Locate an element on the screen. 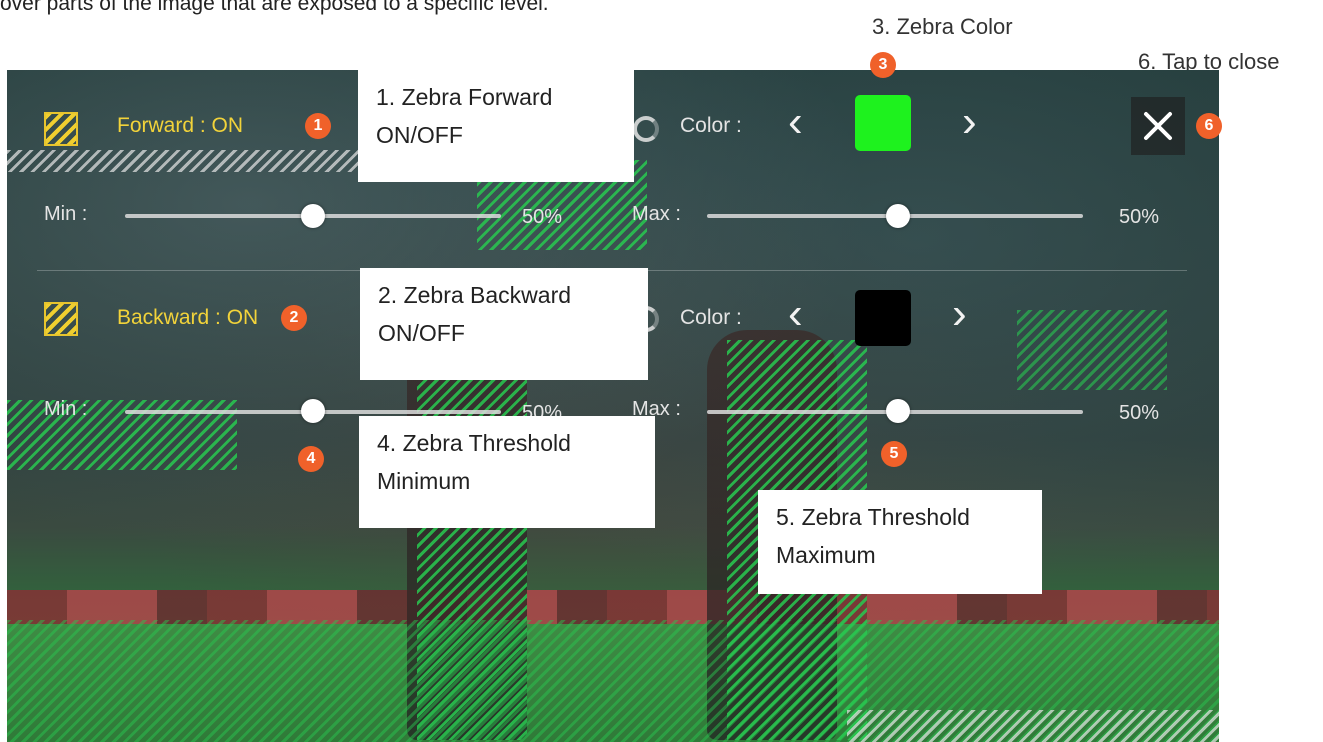  badge-6: 6 is located at coordinates (1209, 126).